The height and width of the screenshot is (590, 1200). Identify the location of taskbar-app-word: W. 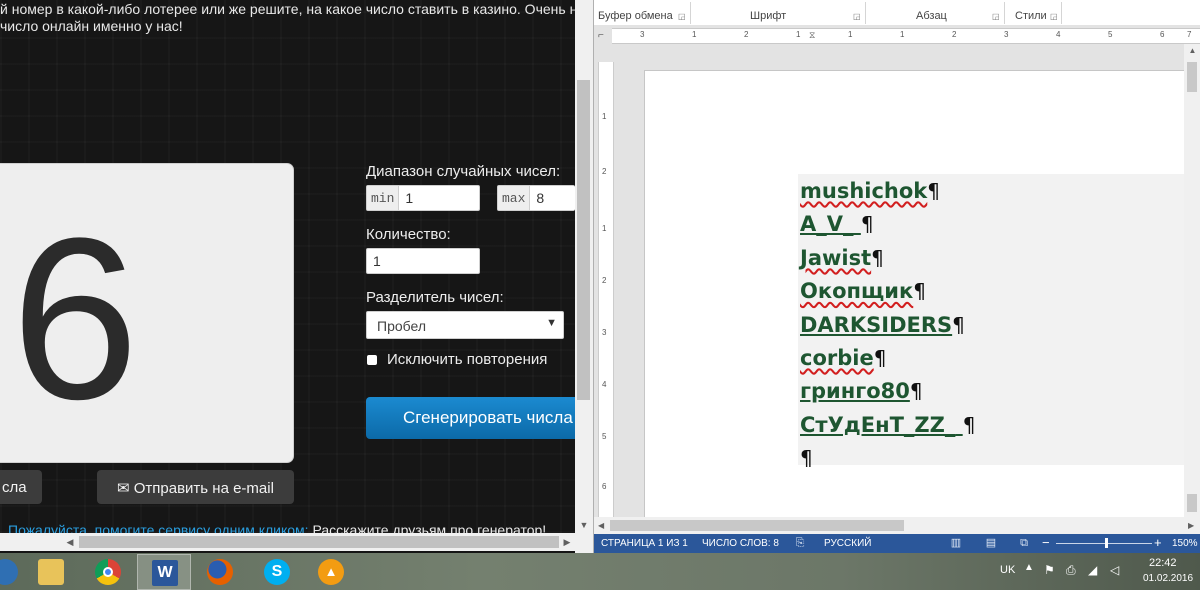
(164, 572).